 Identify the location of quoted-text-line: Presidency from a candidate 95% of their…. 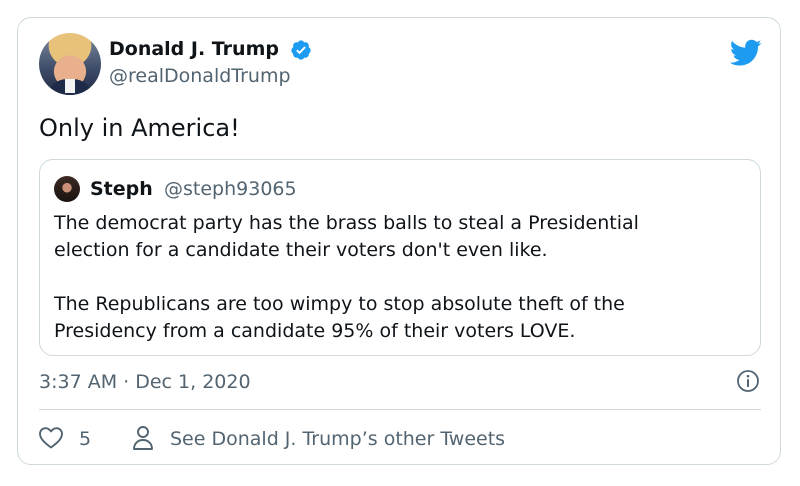
(315, 331).